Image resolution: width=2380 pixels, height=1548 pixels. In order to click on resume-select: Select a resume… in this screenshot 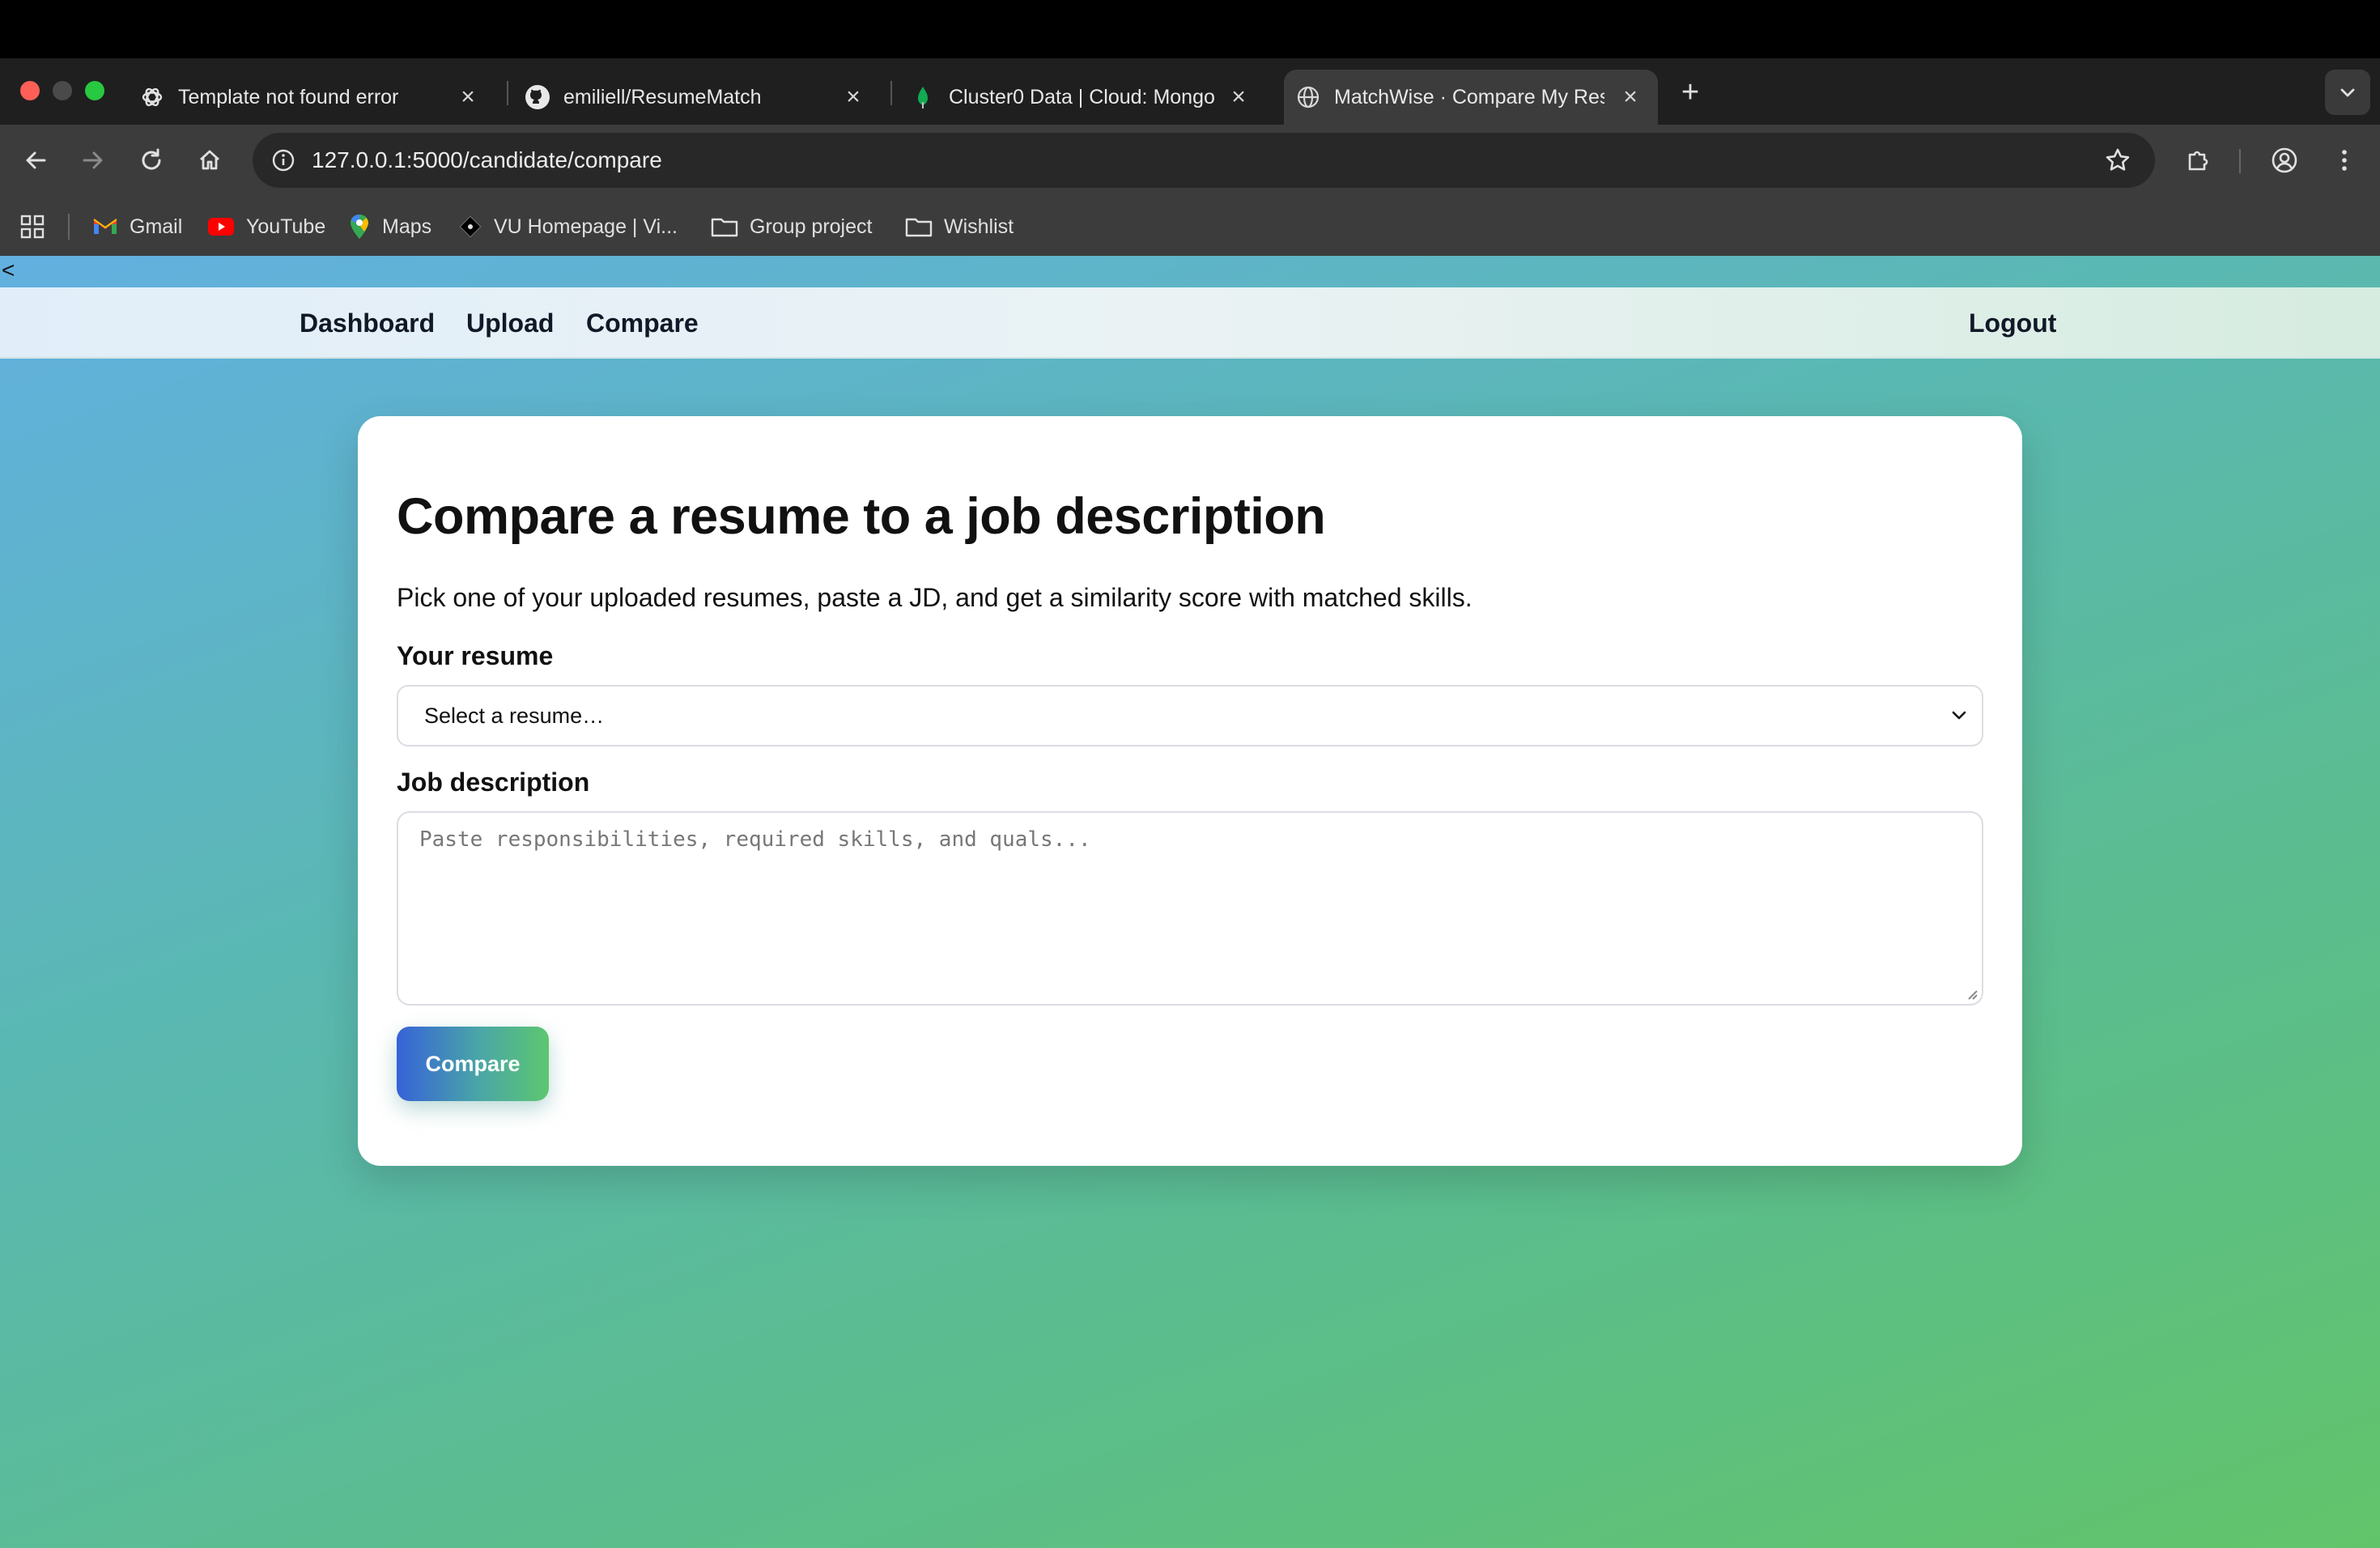, I will do `click(1190, 716)`.